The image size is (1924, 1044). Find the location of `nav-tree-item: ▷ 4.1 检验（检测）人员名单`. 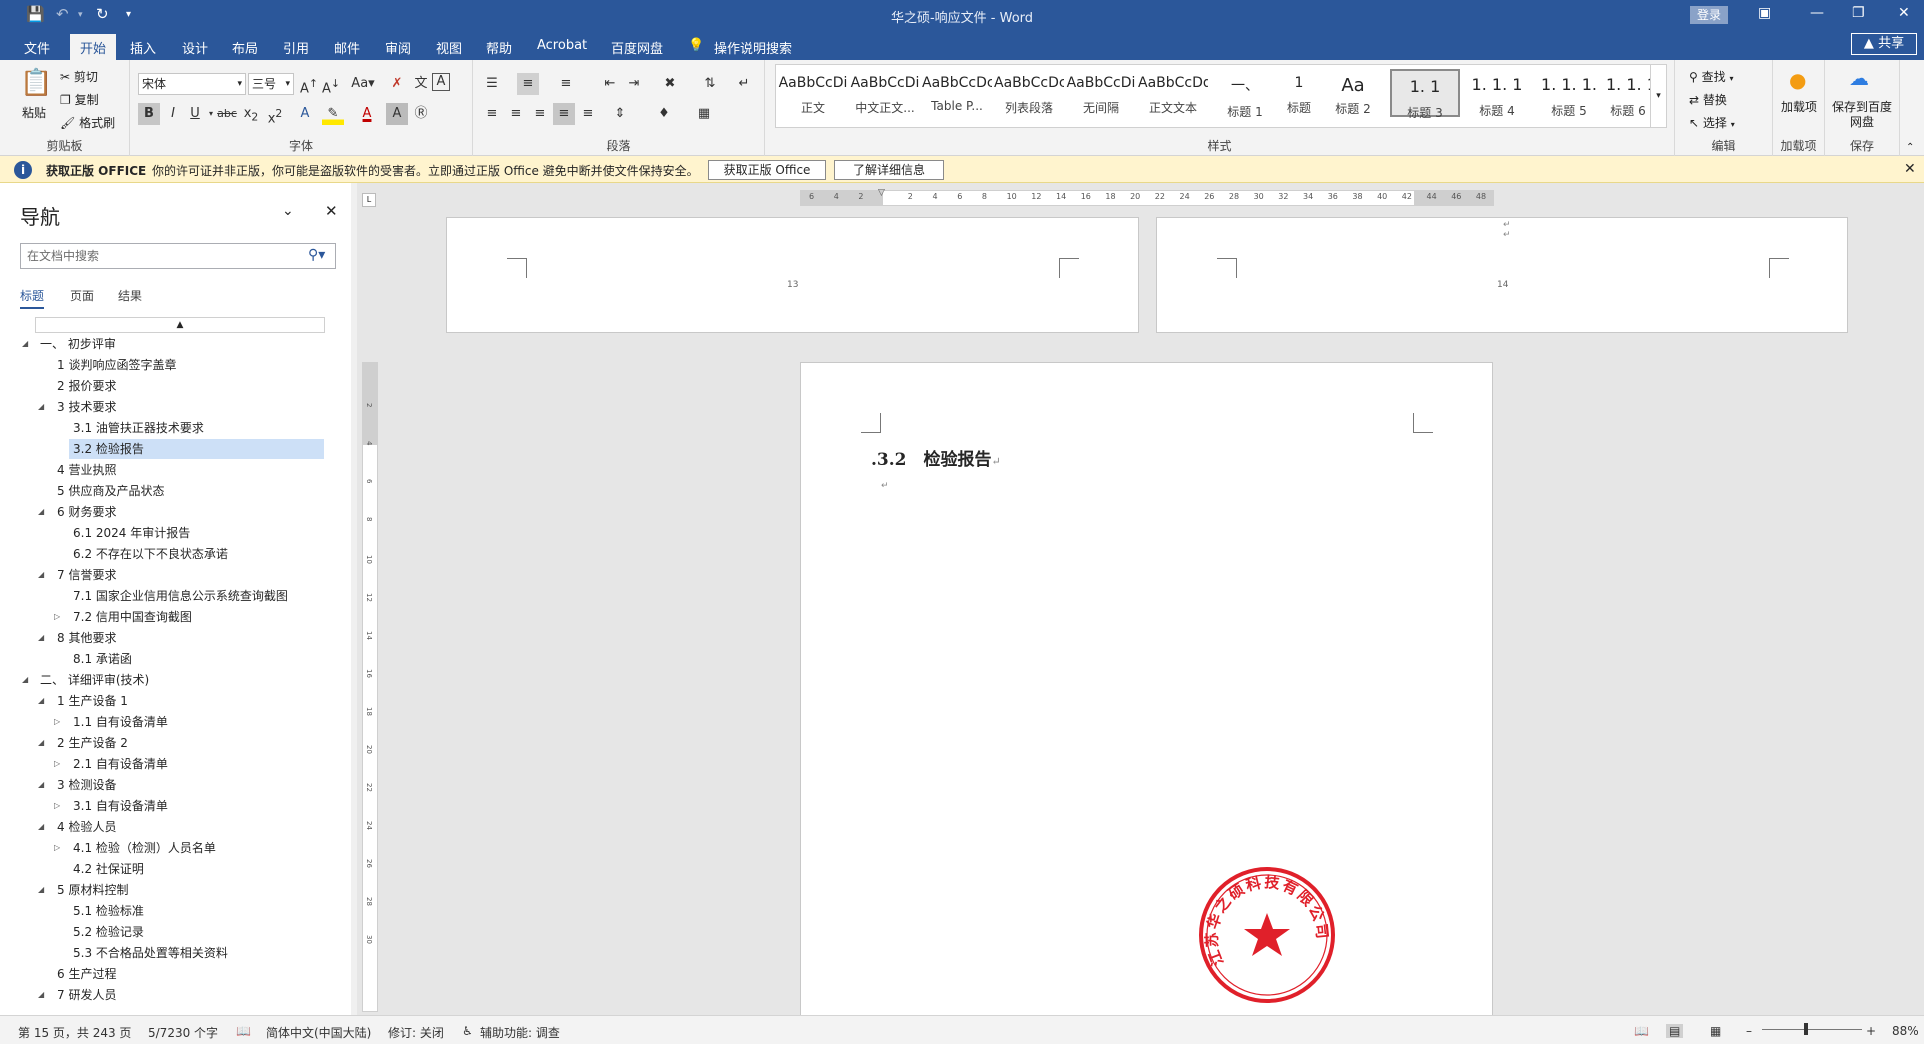

nav-tree-item: ▷ 4.1 检验（检测）人员名单 is located at coordinates (165, 848).